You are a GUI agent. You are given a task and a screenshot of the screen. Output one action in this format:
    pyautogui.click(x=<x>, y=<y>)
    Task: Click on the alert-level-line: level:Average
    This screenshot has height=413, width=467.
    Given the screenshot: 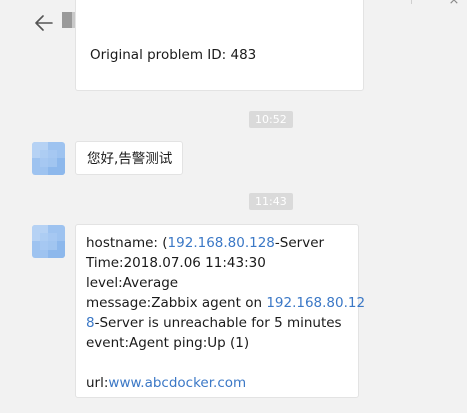 What is the action you would take?
    pyautogui.click(x=132, y=283)
    